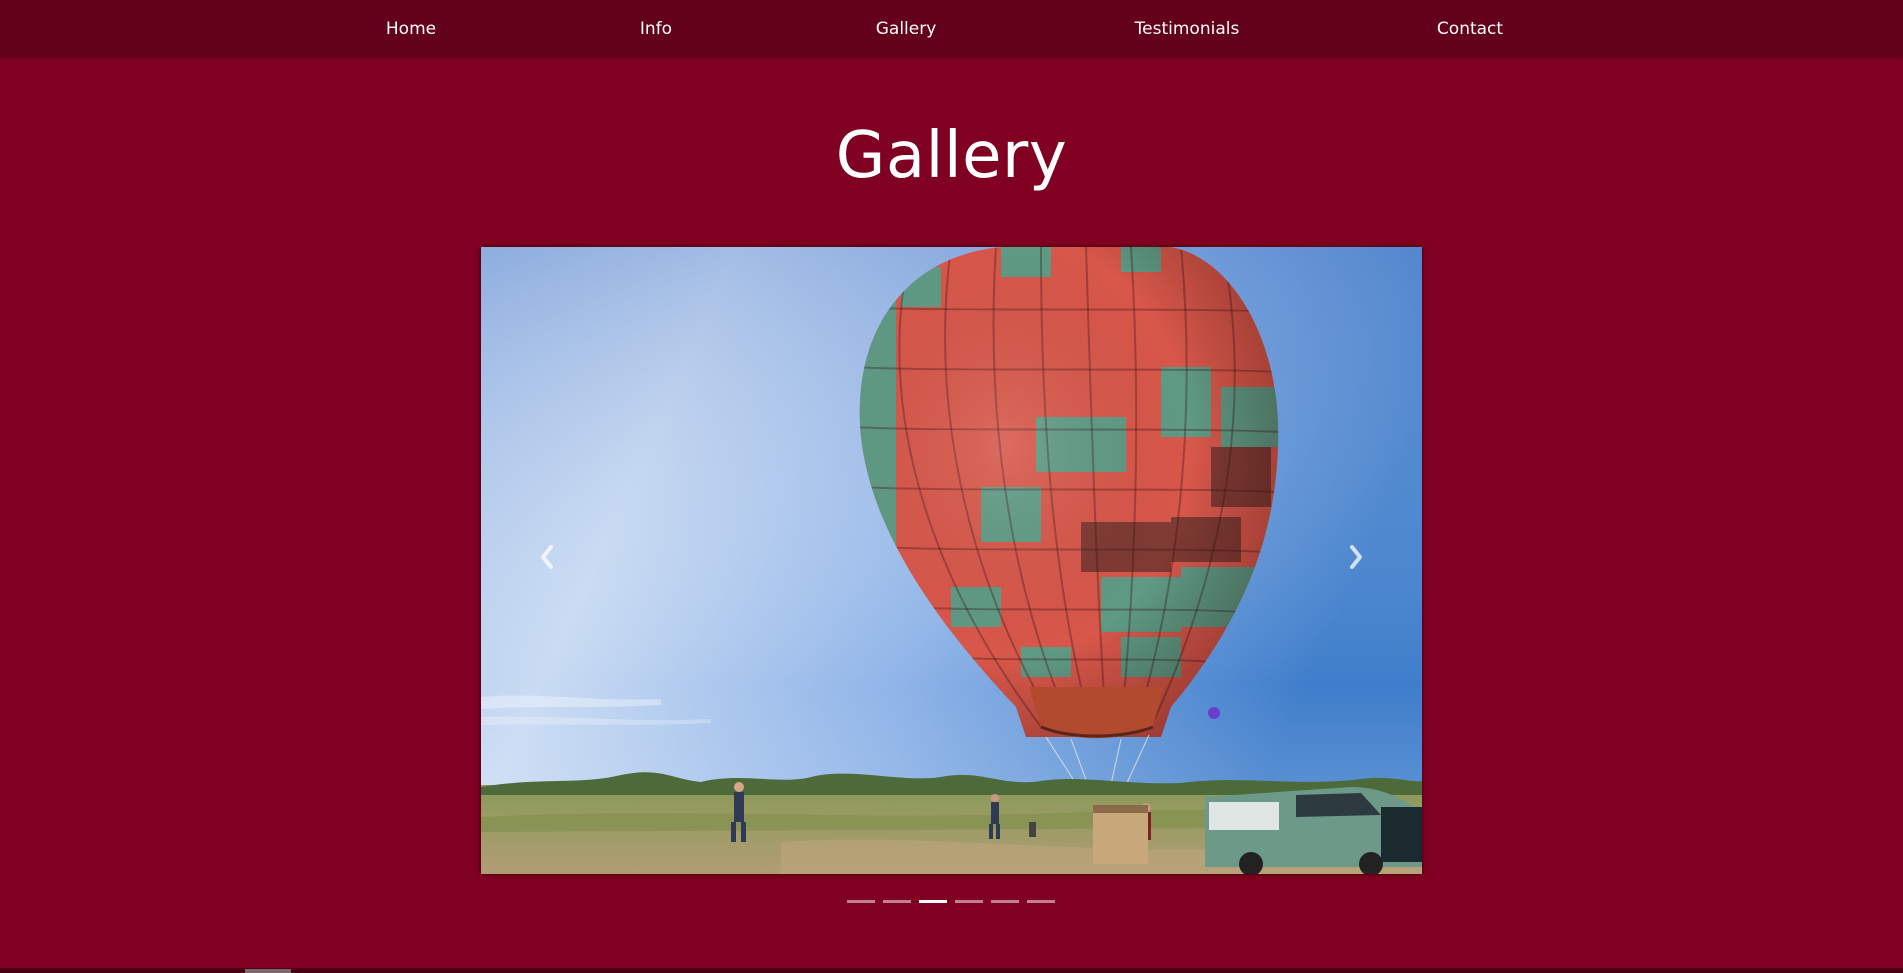 The height and width of the screenshot is (973, 1903). What do you see at coordinates (411, 28) in the screenshot?
I see `nav-item-home: Home` at bounding box center [411, 28].